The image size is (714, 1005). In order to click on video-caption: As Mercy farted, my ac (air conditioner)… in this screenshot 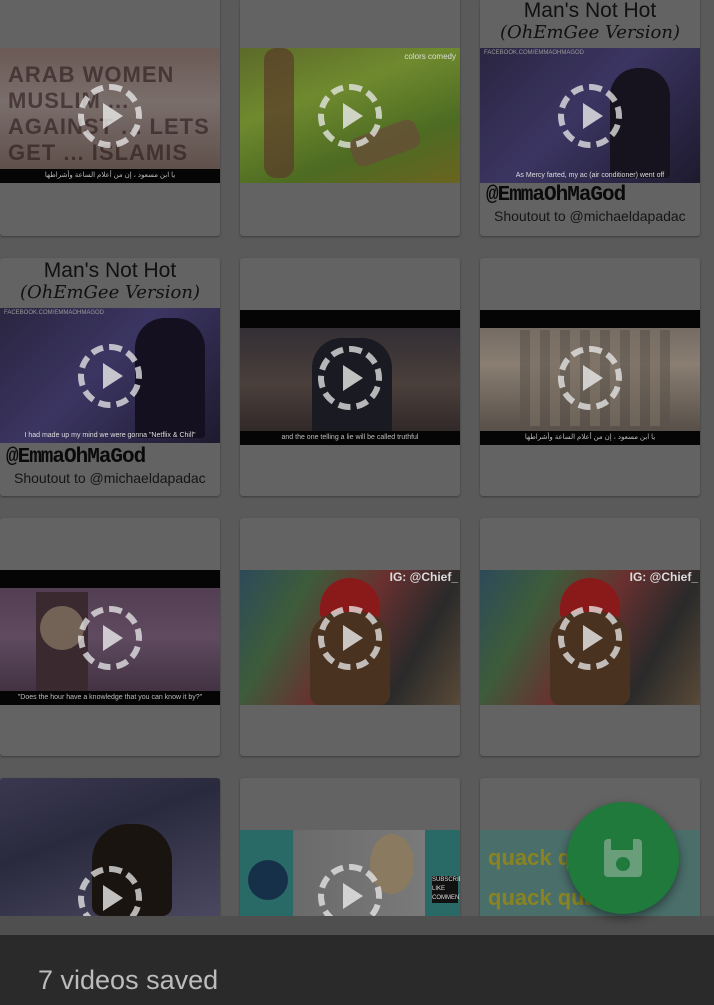, I will do `click(590, 175)`.